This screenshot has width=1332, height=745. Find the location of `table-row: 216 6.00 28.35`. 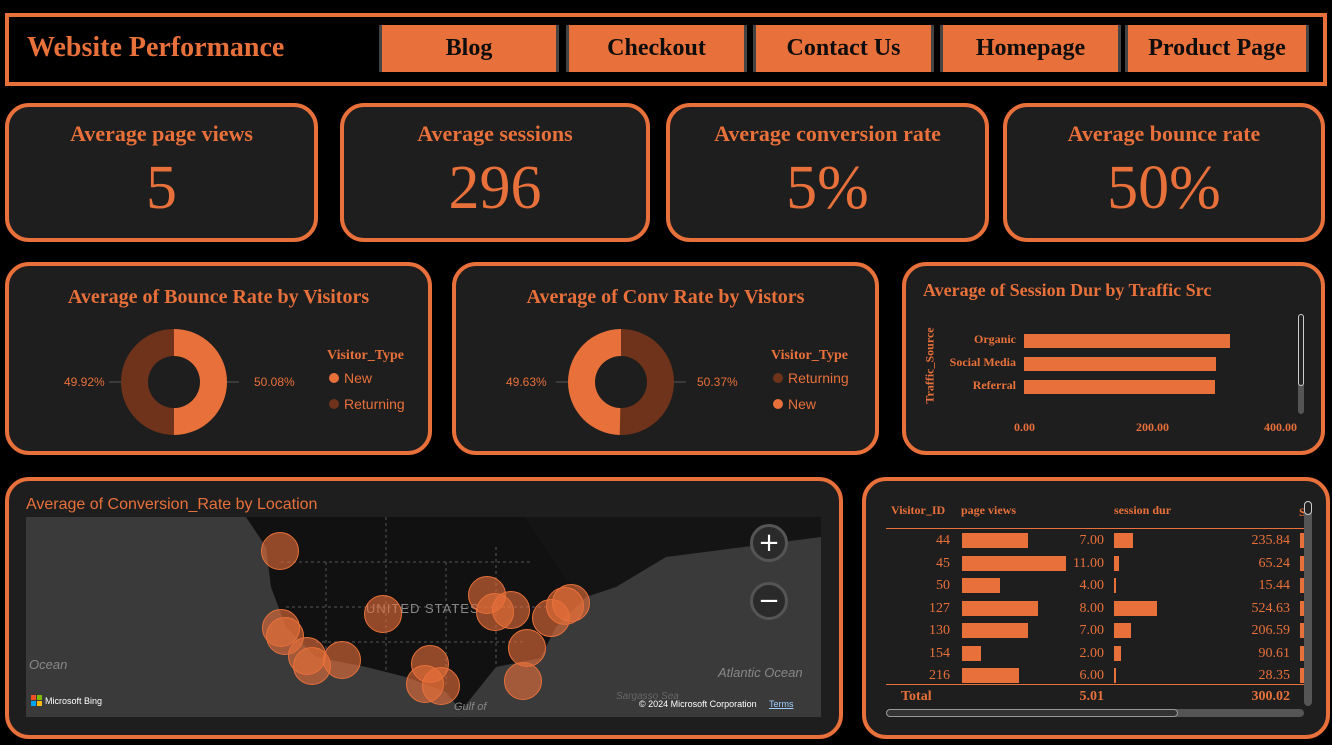

table-row: 216 6.00 28.35 is located at coordinates (1096, 677).